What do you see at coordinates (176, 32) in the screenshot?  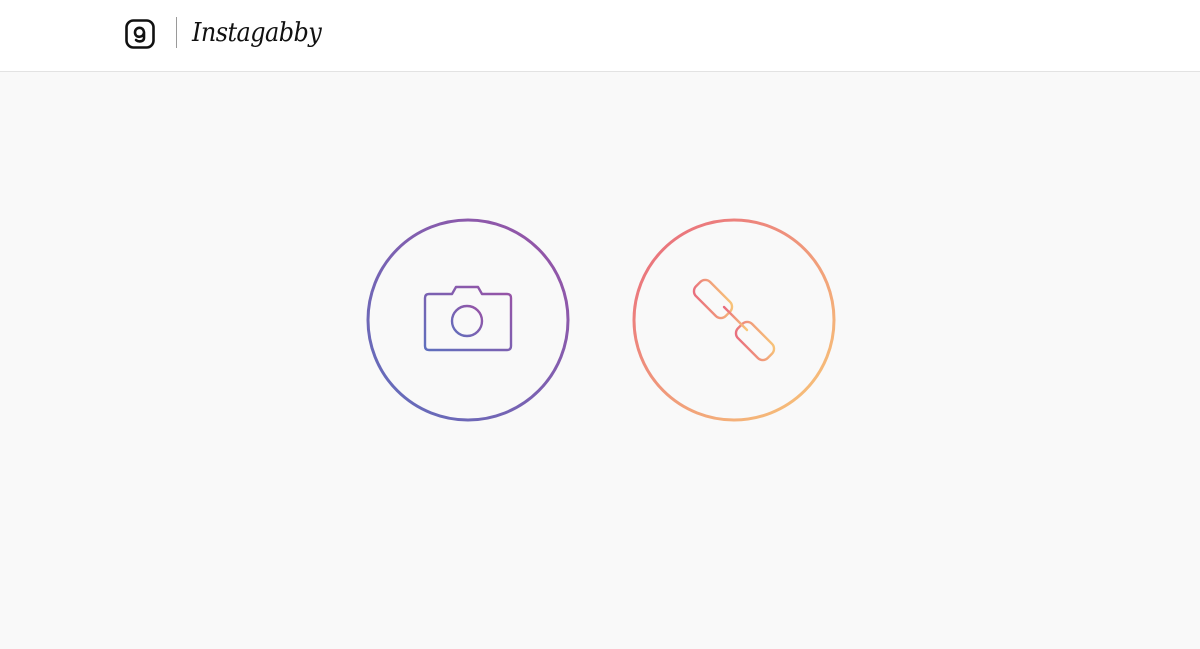 I see `logo-divider` at bounding box center [176, 32].